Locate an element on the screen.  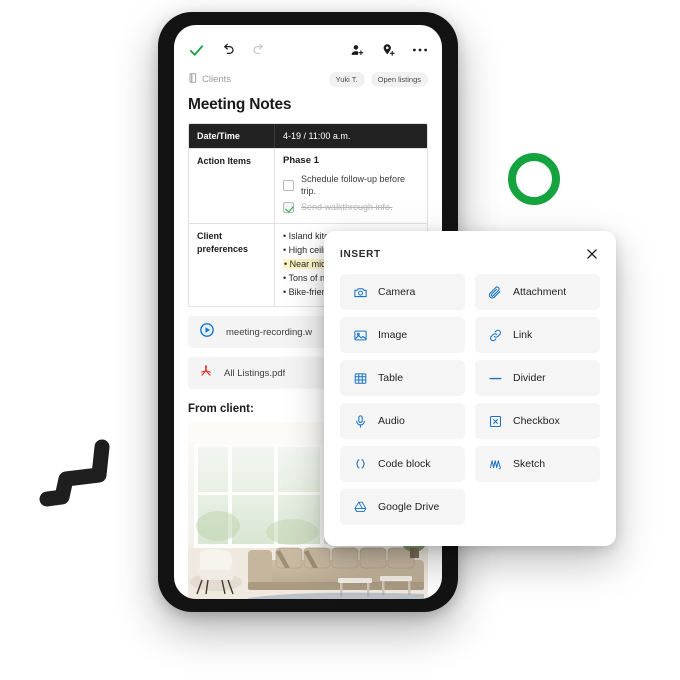
code-braces-icon is located at coordinates (360, 464).